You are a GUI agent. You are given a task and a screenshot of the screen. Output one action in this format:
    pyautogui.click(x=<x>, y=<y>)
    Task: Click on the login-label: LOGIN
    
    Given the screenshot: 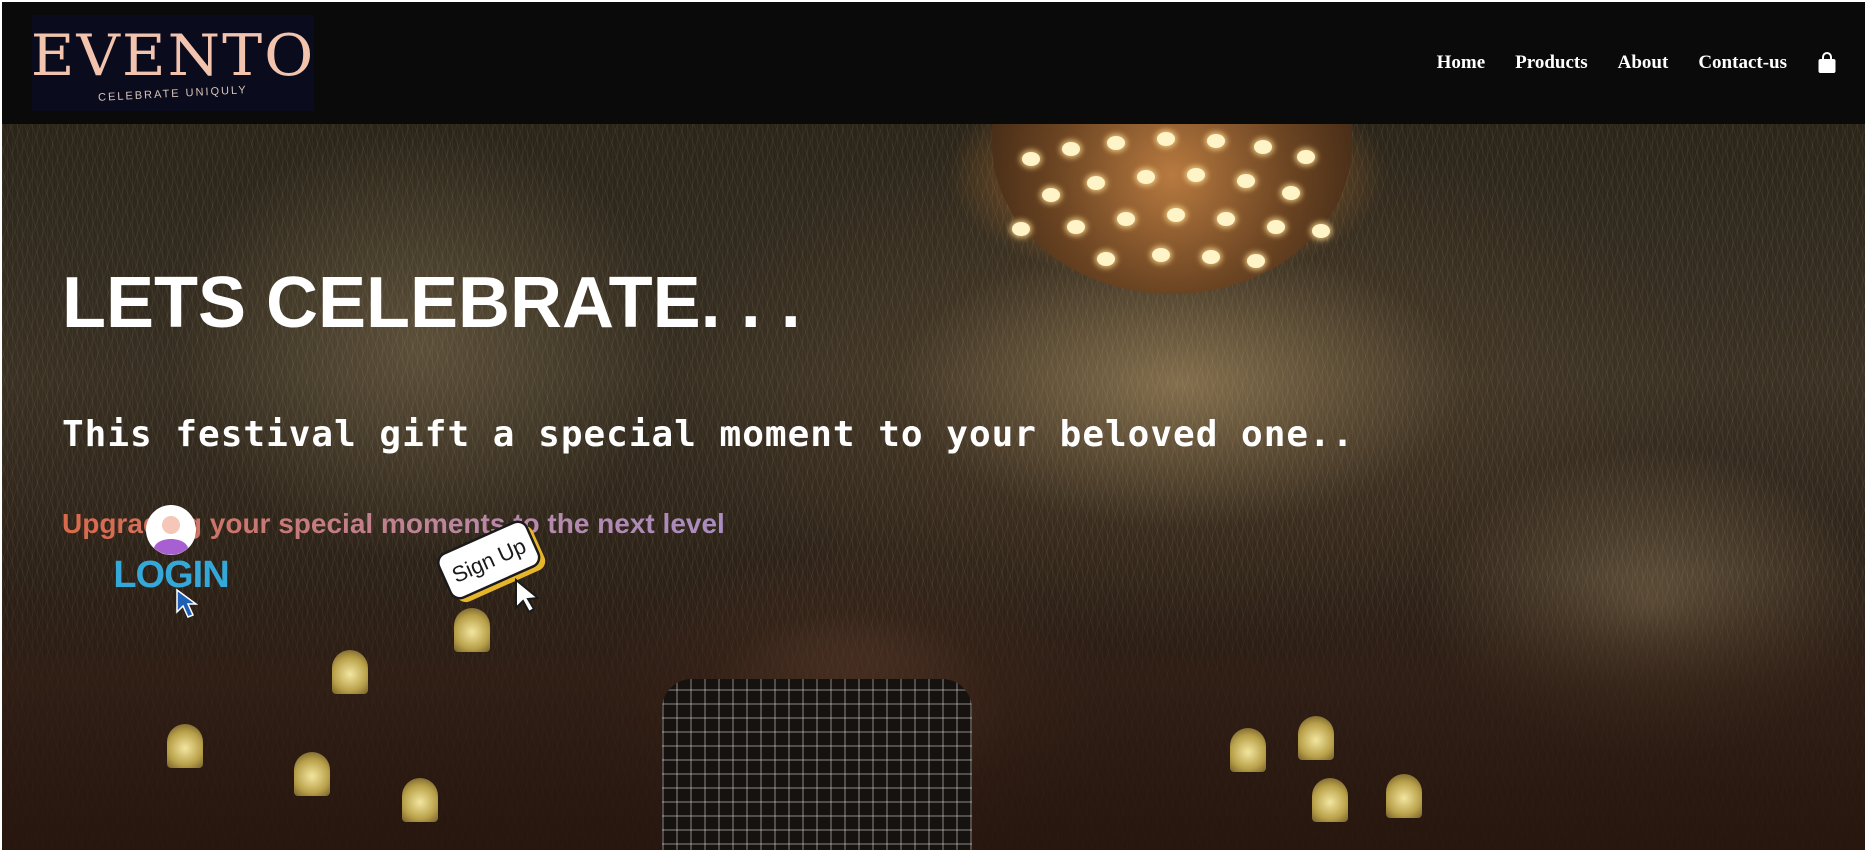 What is the action you would take?
    pyautogui.click(x=171, y=575)
    